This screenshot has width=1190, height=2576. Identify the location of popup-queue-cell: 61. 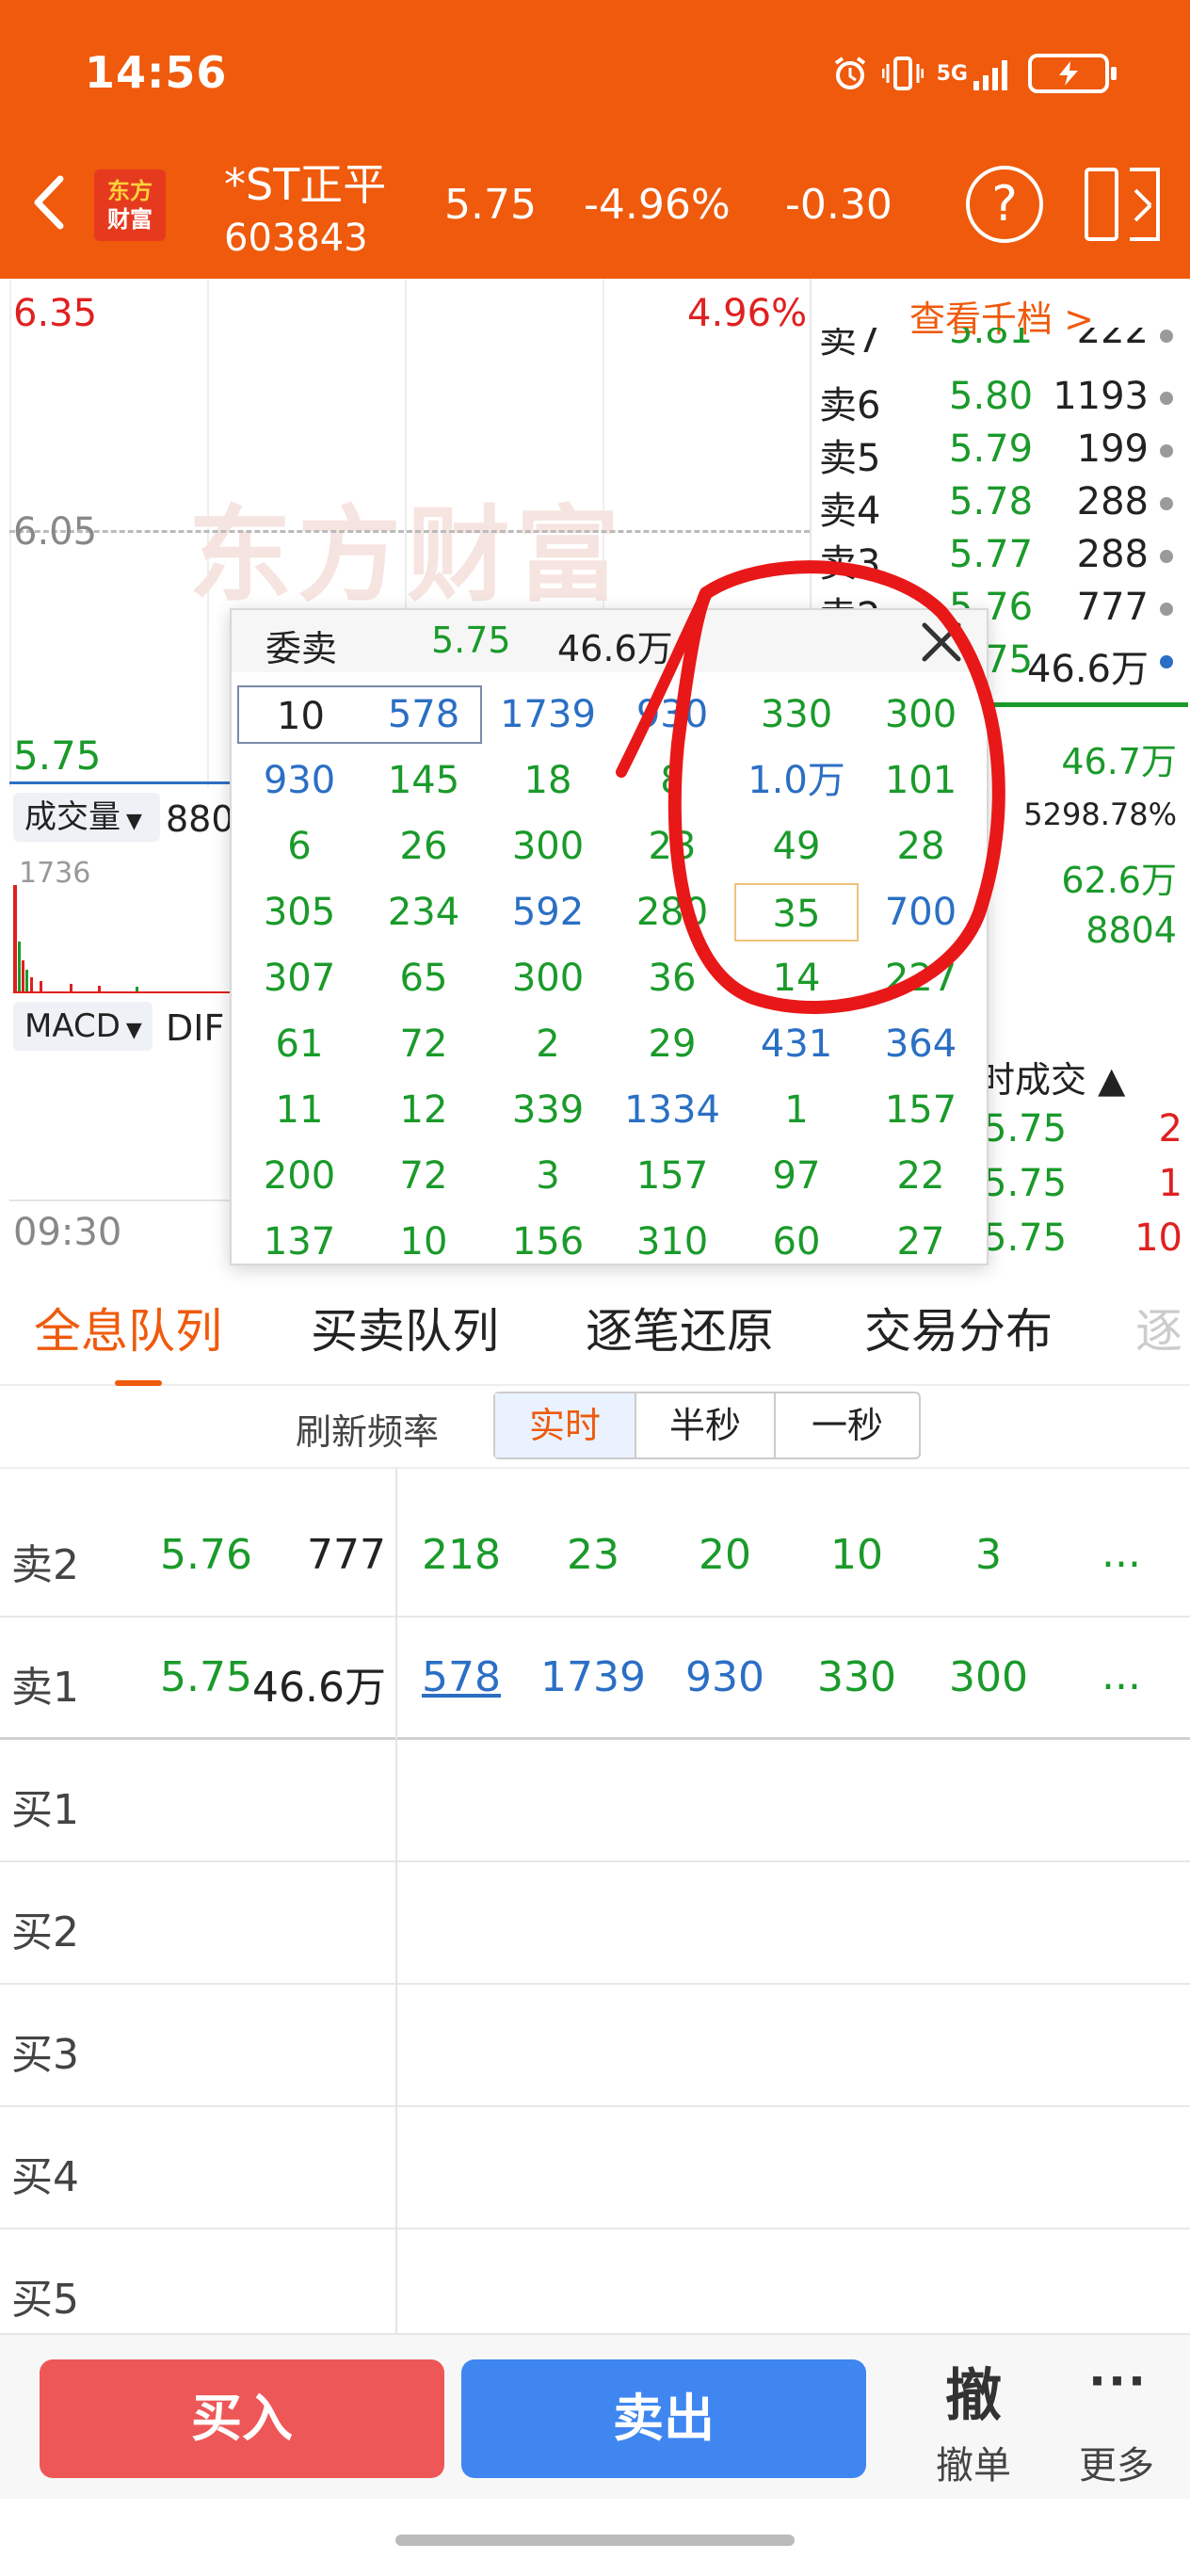
(299, 1044).